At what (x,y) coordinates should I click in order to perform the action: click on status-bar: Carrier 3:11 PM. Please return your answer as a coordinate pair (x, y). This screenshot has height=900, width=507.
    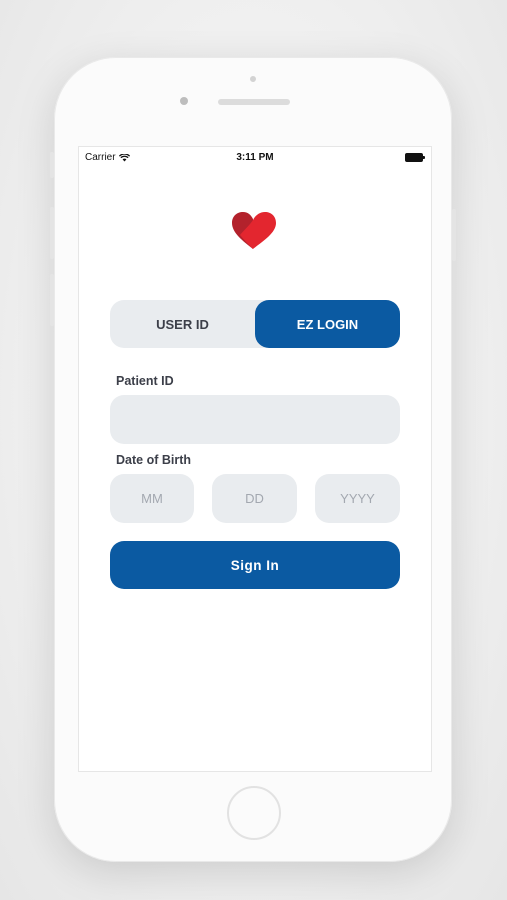
    Looking at the image, I should click on (255, 157).